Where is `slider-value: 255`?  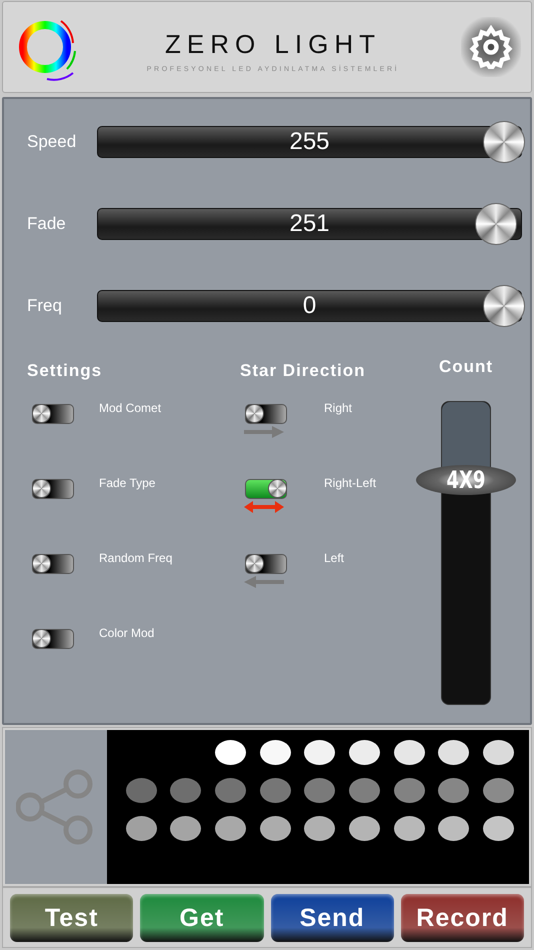
slider-value: 255 is located at coordinates (309, 142).